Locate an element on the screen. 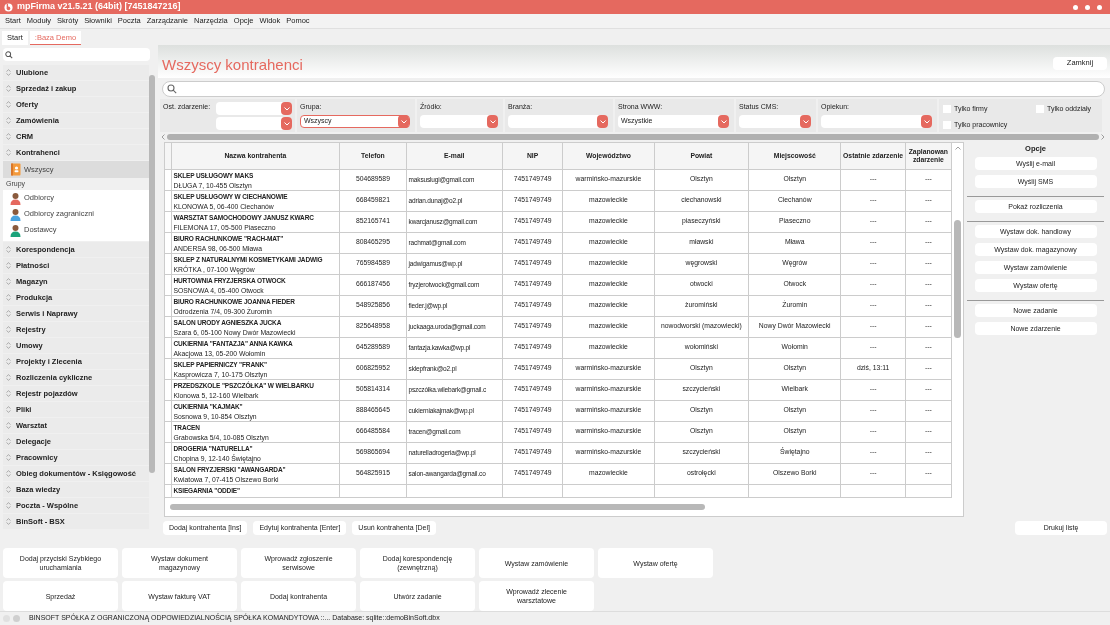 This screenshot has height=625, width=1110. chevron-right-icon is located at coordinates (1103, 136).